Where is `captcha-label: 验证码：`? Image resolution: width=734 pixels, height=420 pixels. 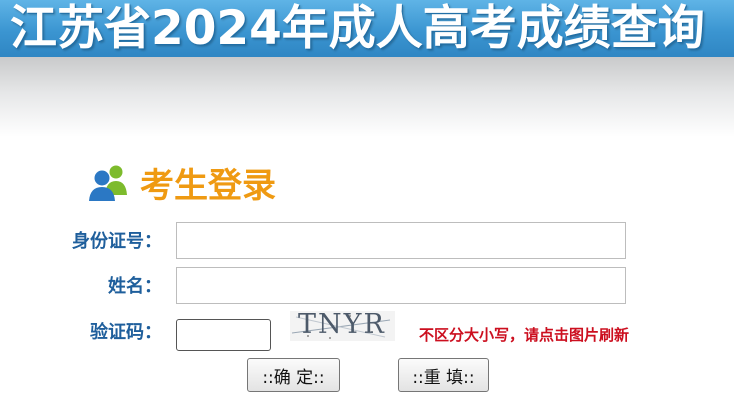 captcha-label: 验证码： is located at coordinates (126, 332).